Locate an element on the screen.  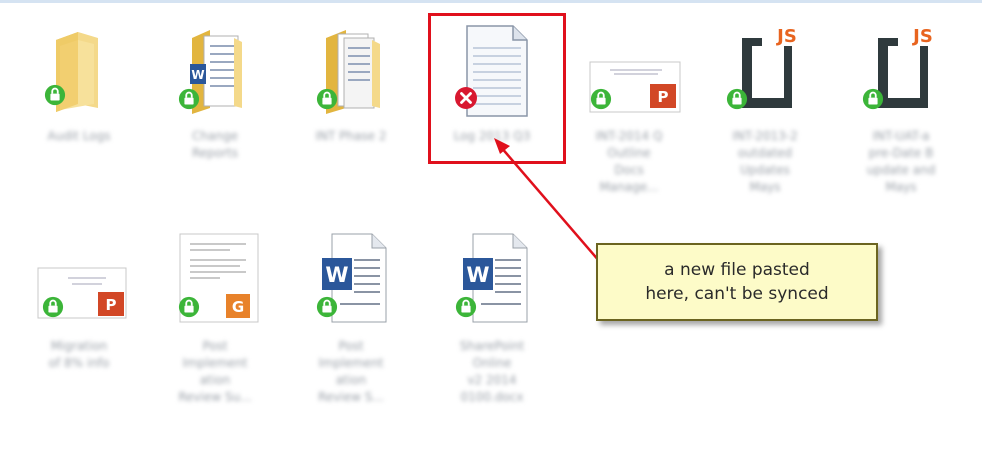
callout-line-2: here, can't be synced is located at coordinates (737, 294).